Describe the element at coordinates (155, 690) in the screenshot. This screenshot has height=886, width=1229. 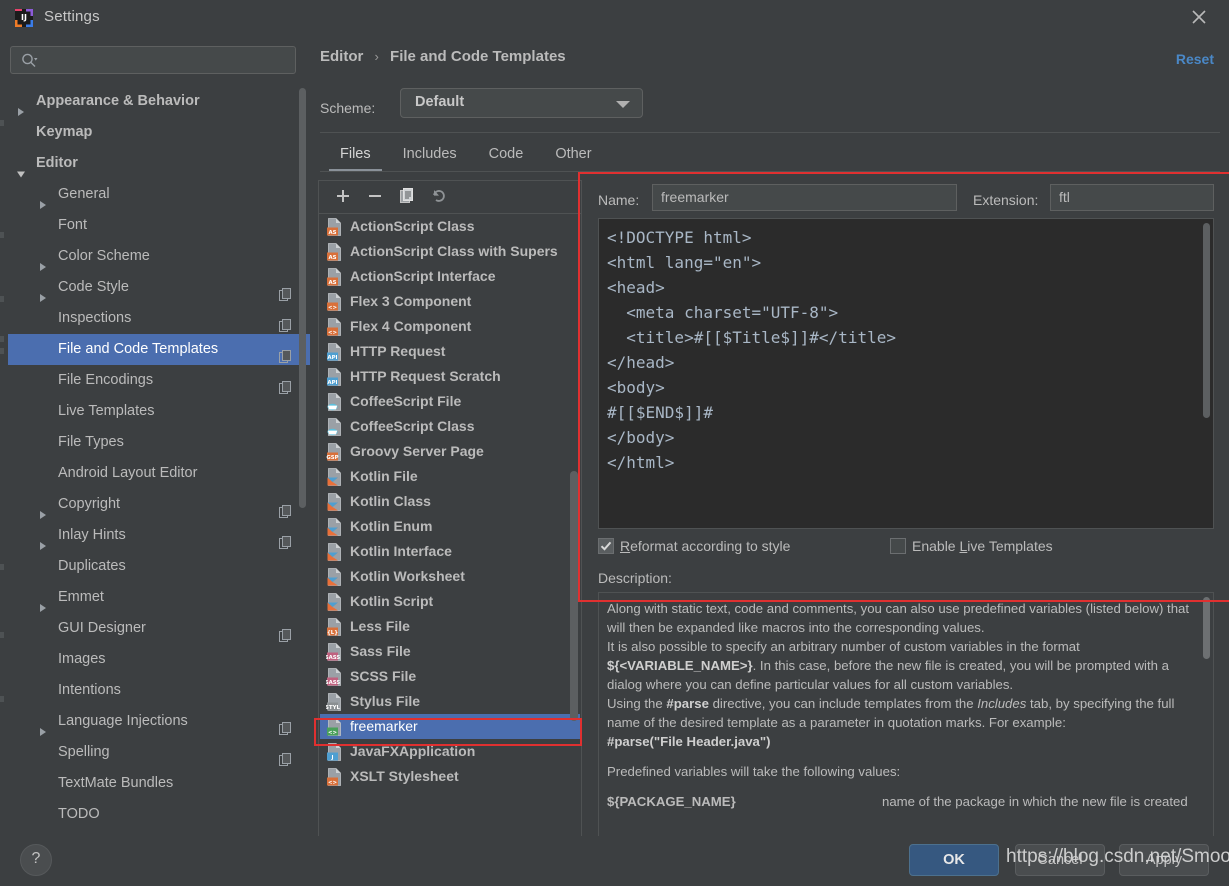
I see `sidebar-item-intentions: Intentions` at that location.